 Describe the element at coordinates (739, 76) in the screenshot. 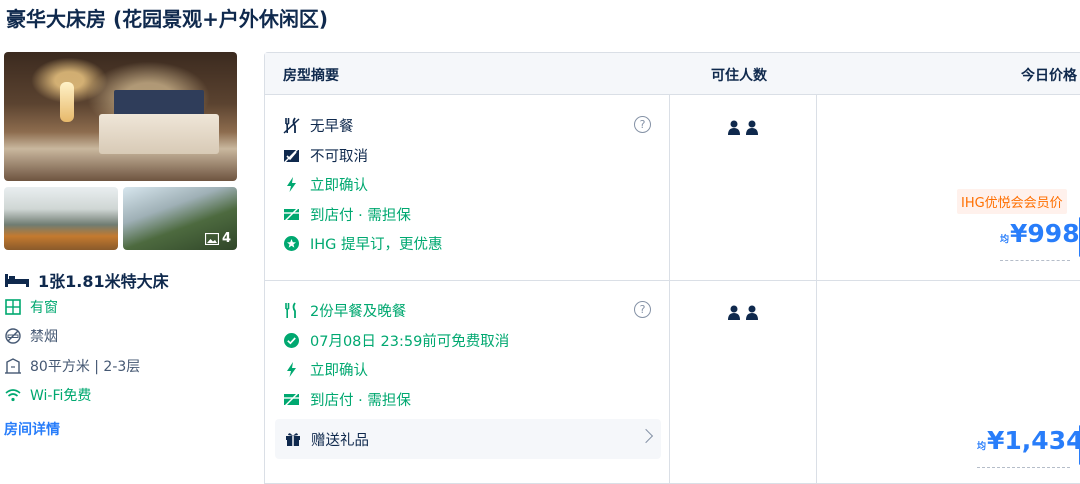

I see `header-occupancy: 可住人数` at that location.